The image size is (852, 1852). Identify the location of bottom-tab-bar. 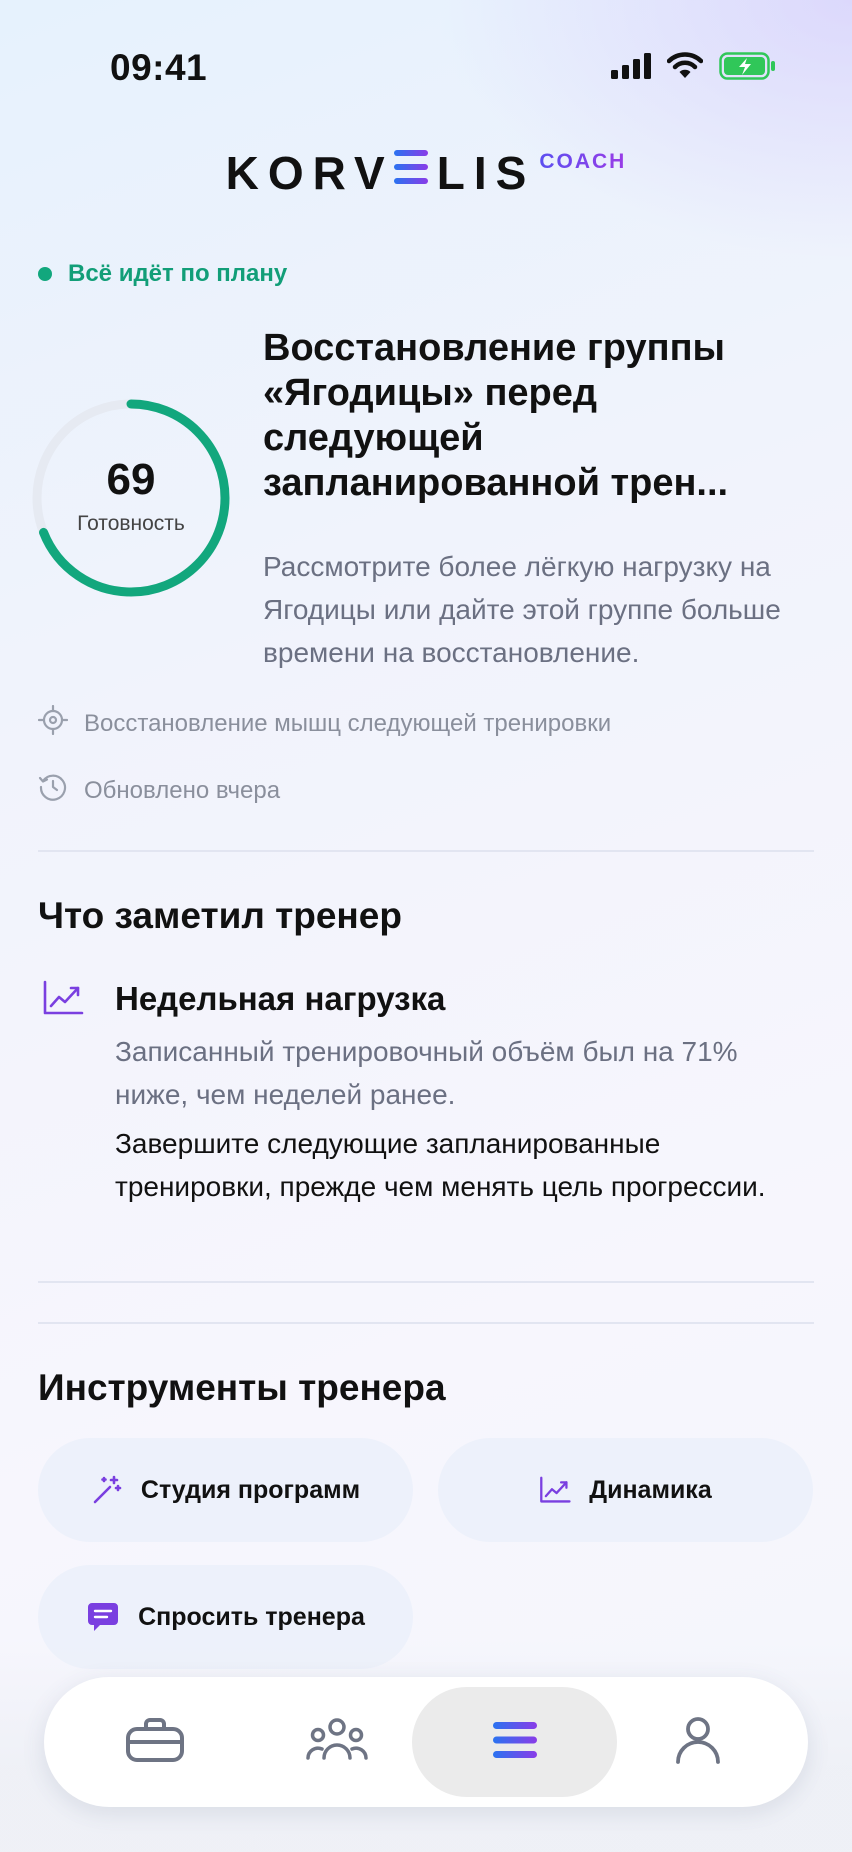
(426, 1742).